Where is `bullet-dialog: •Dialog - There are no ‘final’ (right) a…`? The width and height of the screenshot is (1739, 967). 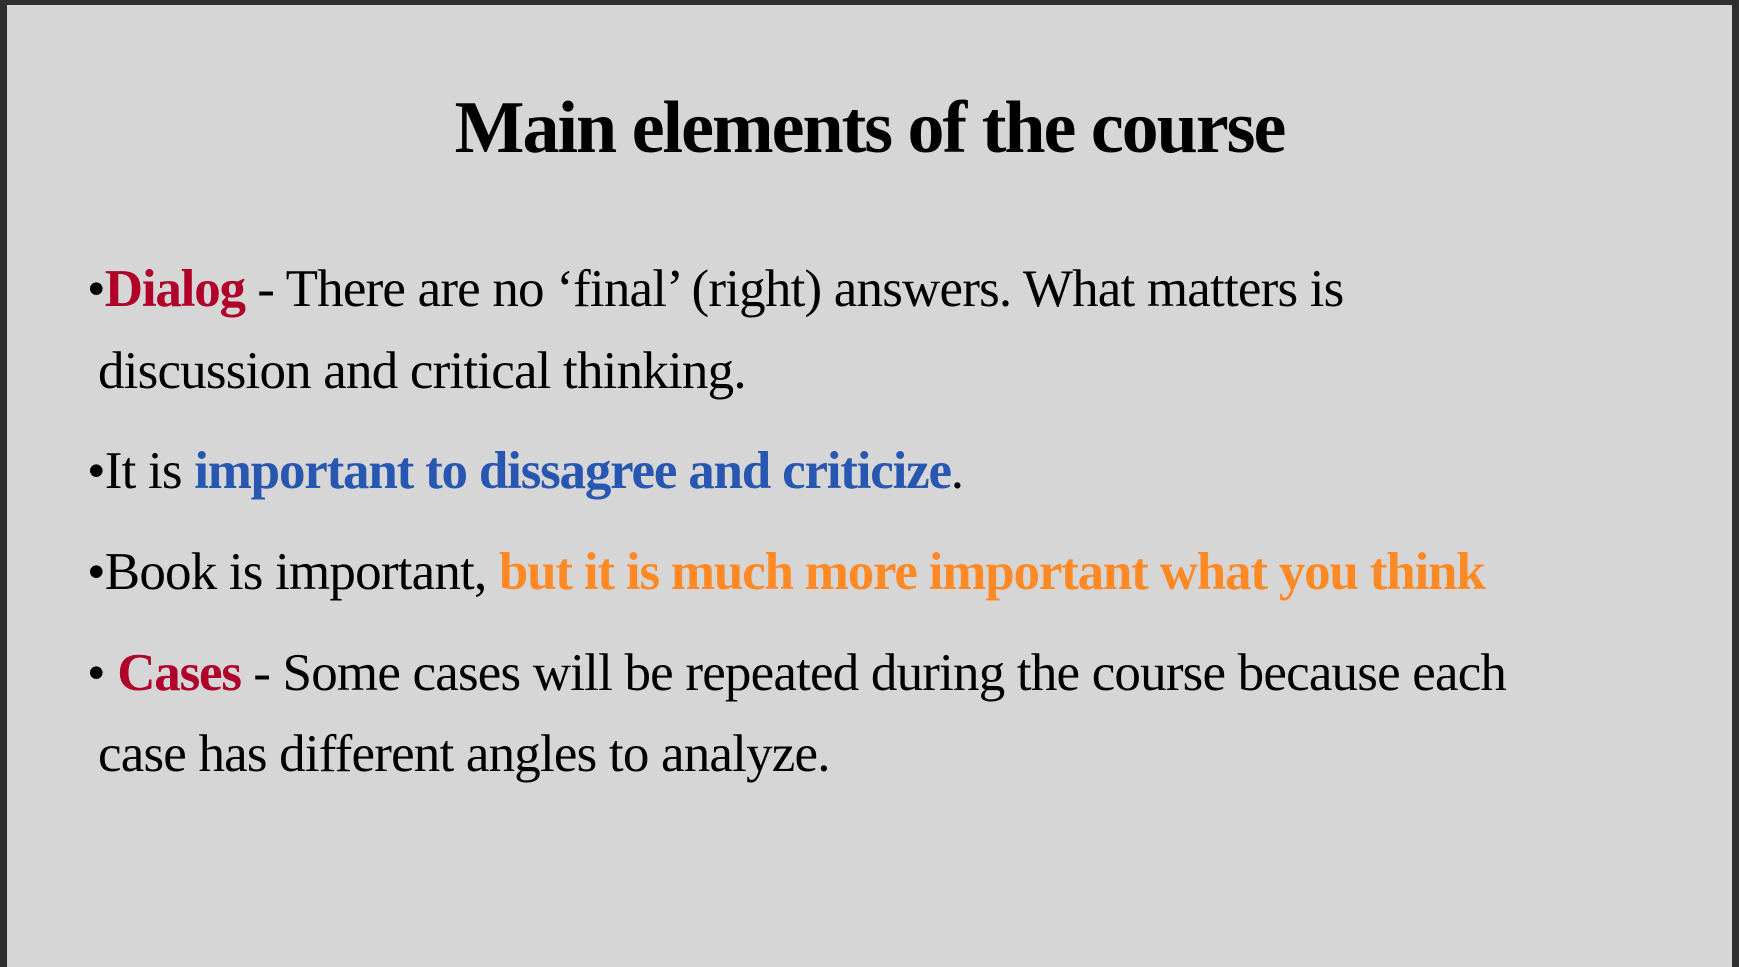 bullet-dialog: •Dialog - There are no ‘final’ (right) a… is located at coordinates (715, 289).